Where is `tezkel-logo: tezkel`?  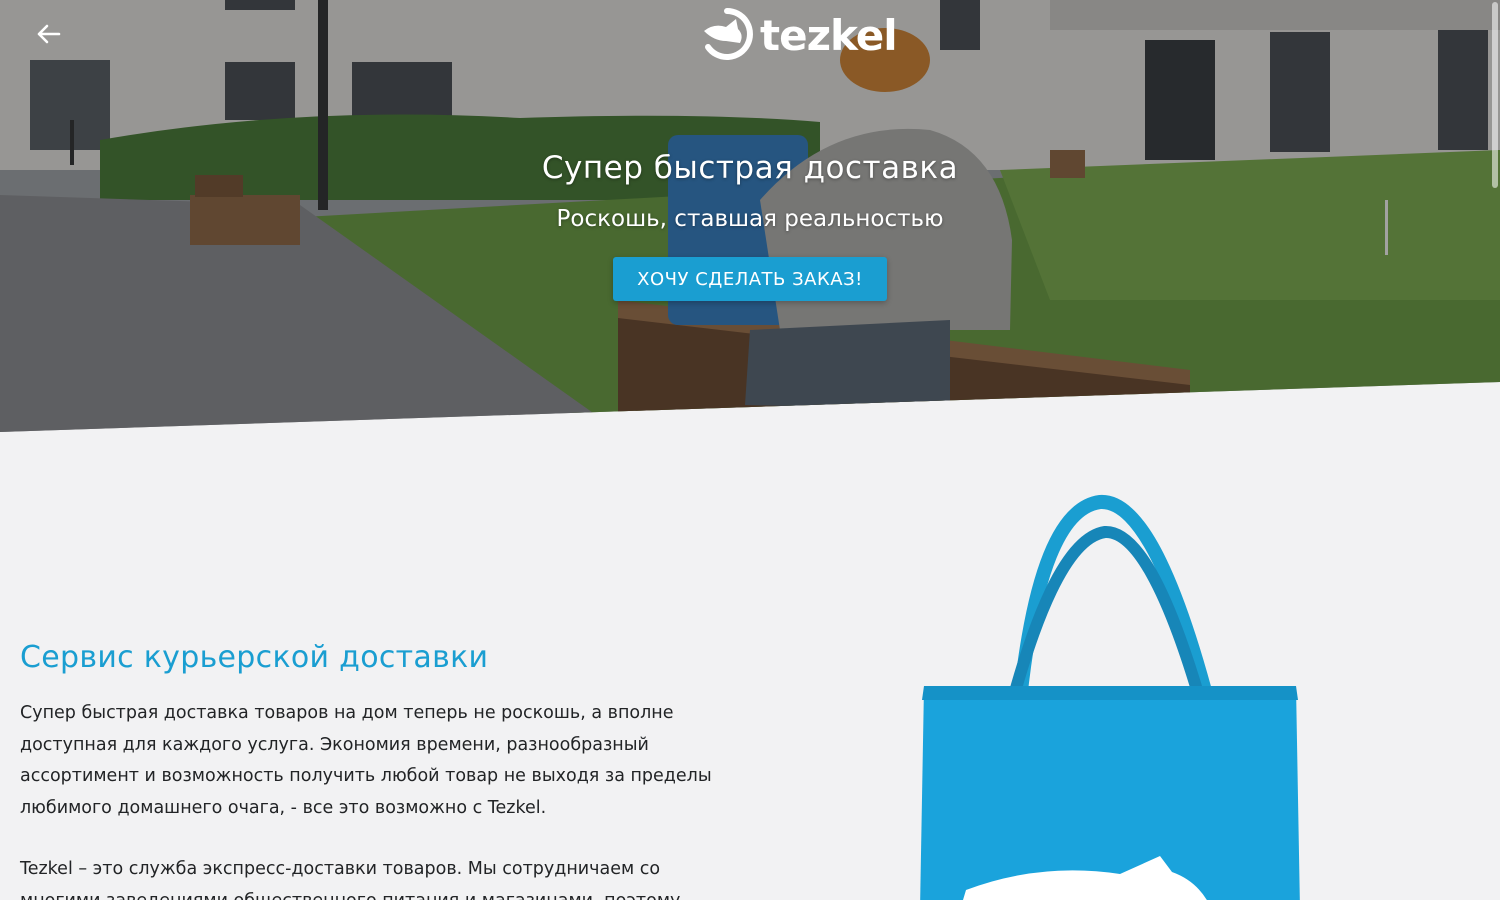 tezkel-logo: tezkel is located at coordinates (799, 36).